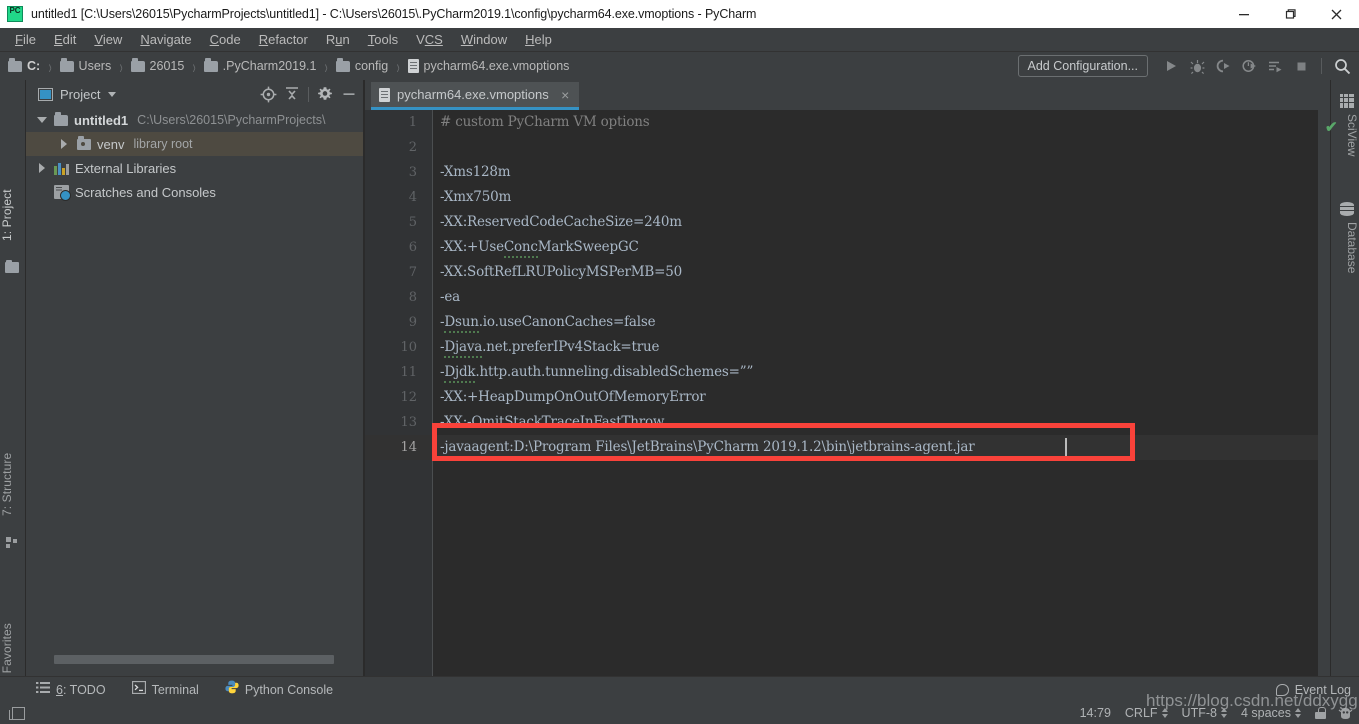 This screenshot has height=724, width=1359. Describe the element at coordinates (195, 168) in the screenshot. I see `tree-row-external-libraries: External Libraries` at that location.